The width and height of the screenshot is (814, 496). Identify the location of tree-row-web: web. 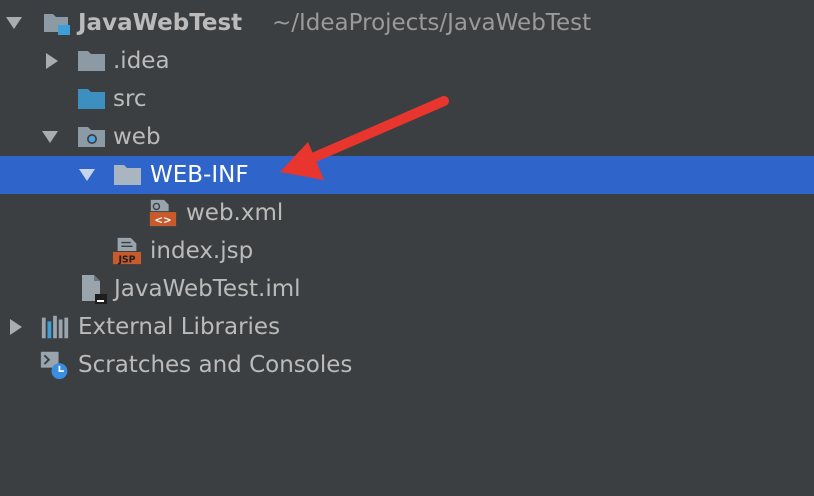
(407, 137).